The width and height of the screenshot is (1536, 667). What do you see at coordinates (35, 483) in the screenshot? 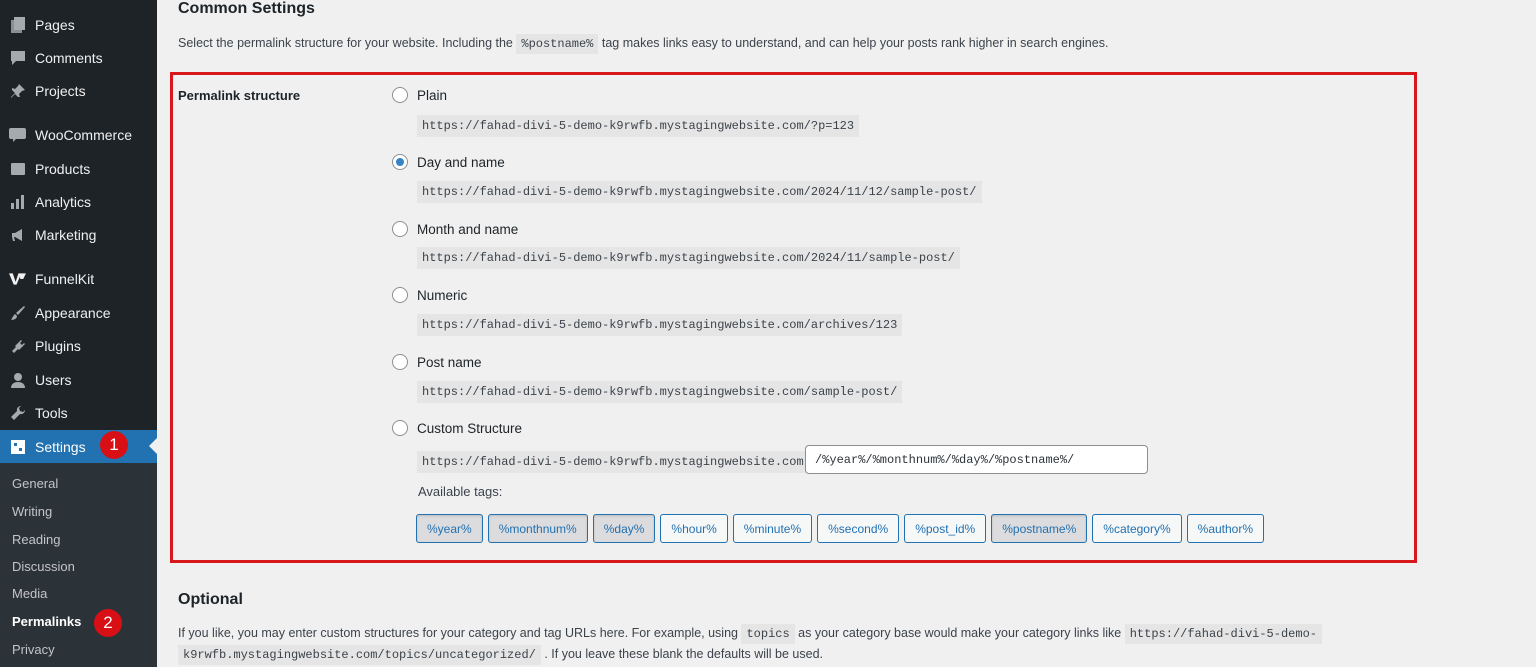
I see `submenu-general: General` at bounding box center [35, 483].